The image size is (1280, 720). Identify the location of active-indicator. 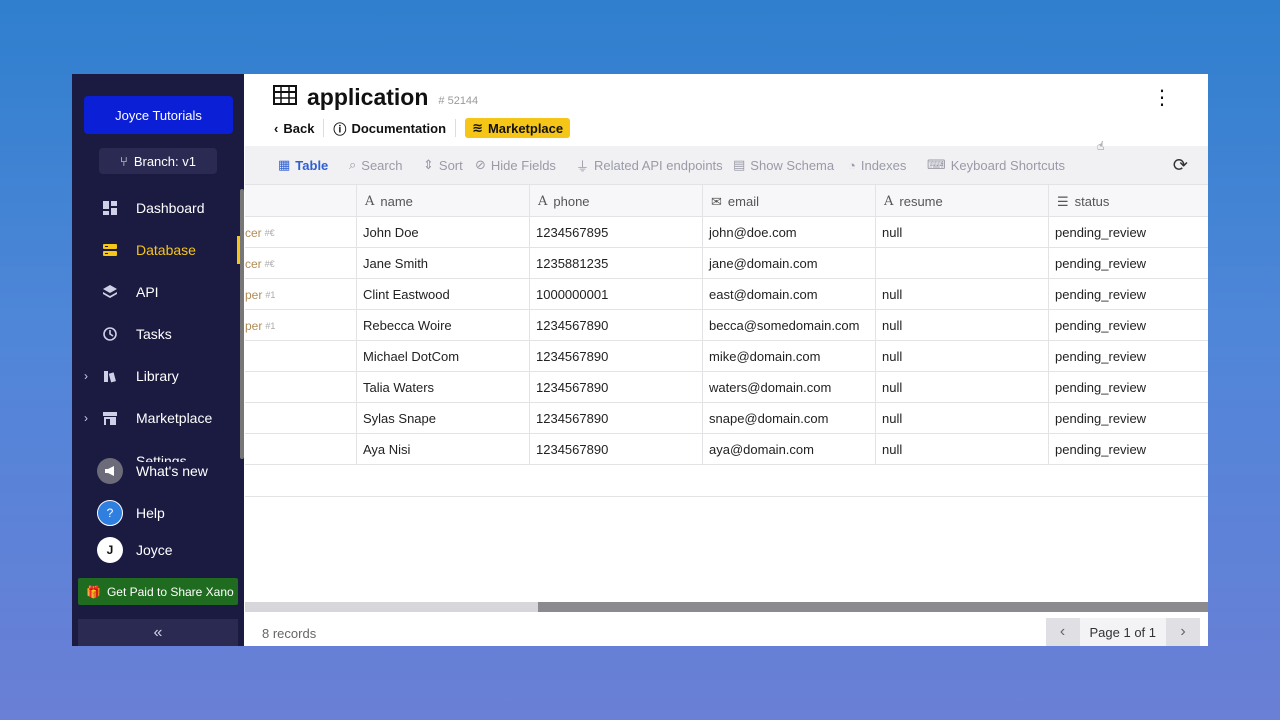
(238, 250).